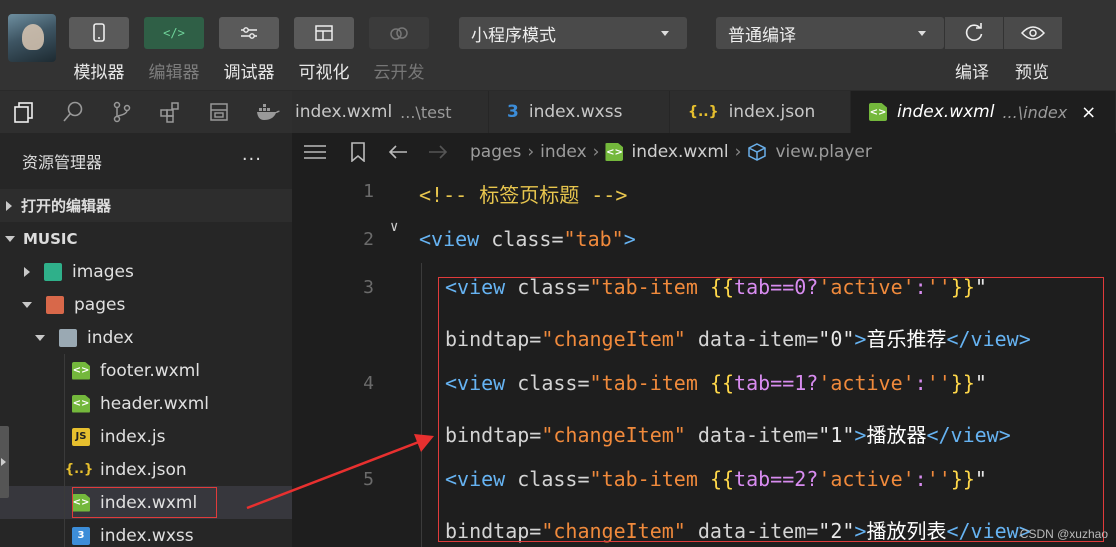 Image resolution: width=1116 pixels, height=547 pixels. I want to click on preview-label: 预览, so click(1032, 73).